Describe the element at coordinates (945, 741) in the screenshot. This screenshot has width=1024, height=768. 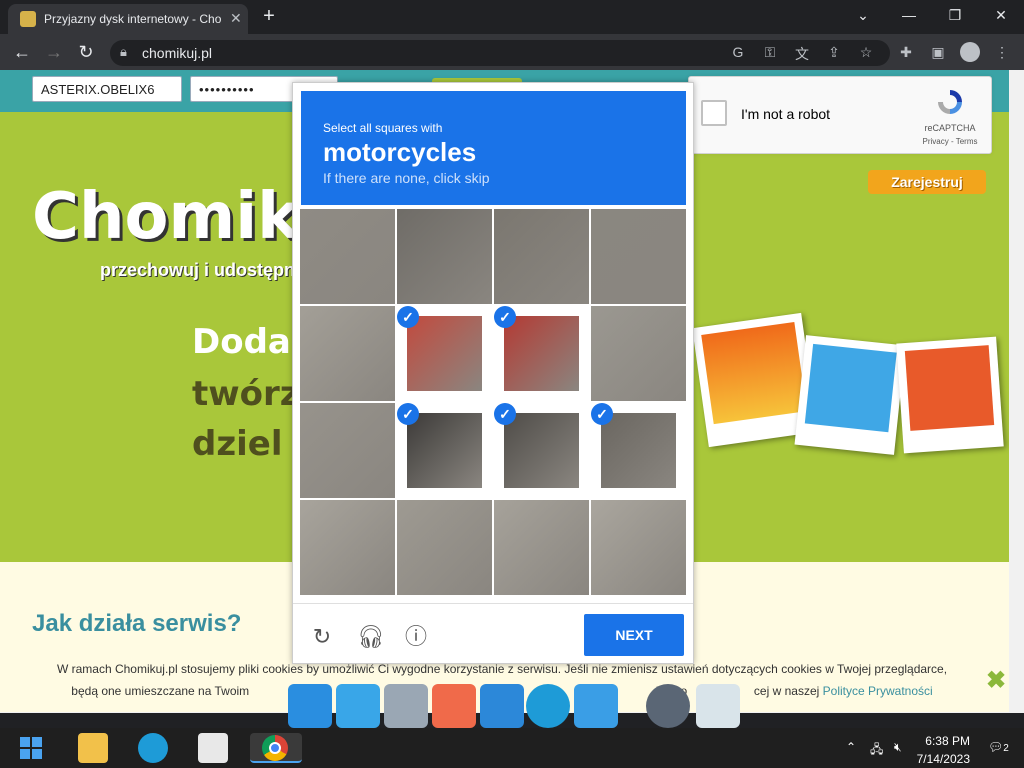
I see `clock-time: 6:38 PM` at that location.